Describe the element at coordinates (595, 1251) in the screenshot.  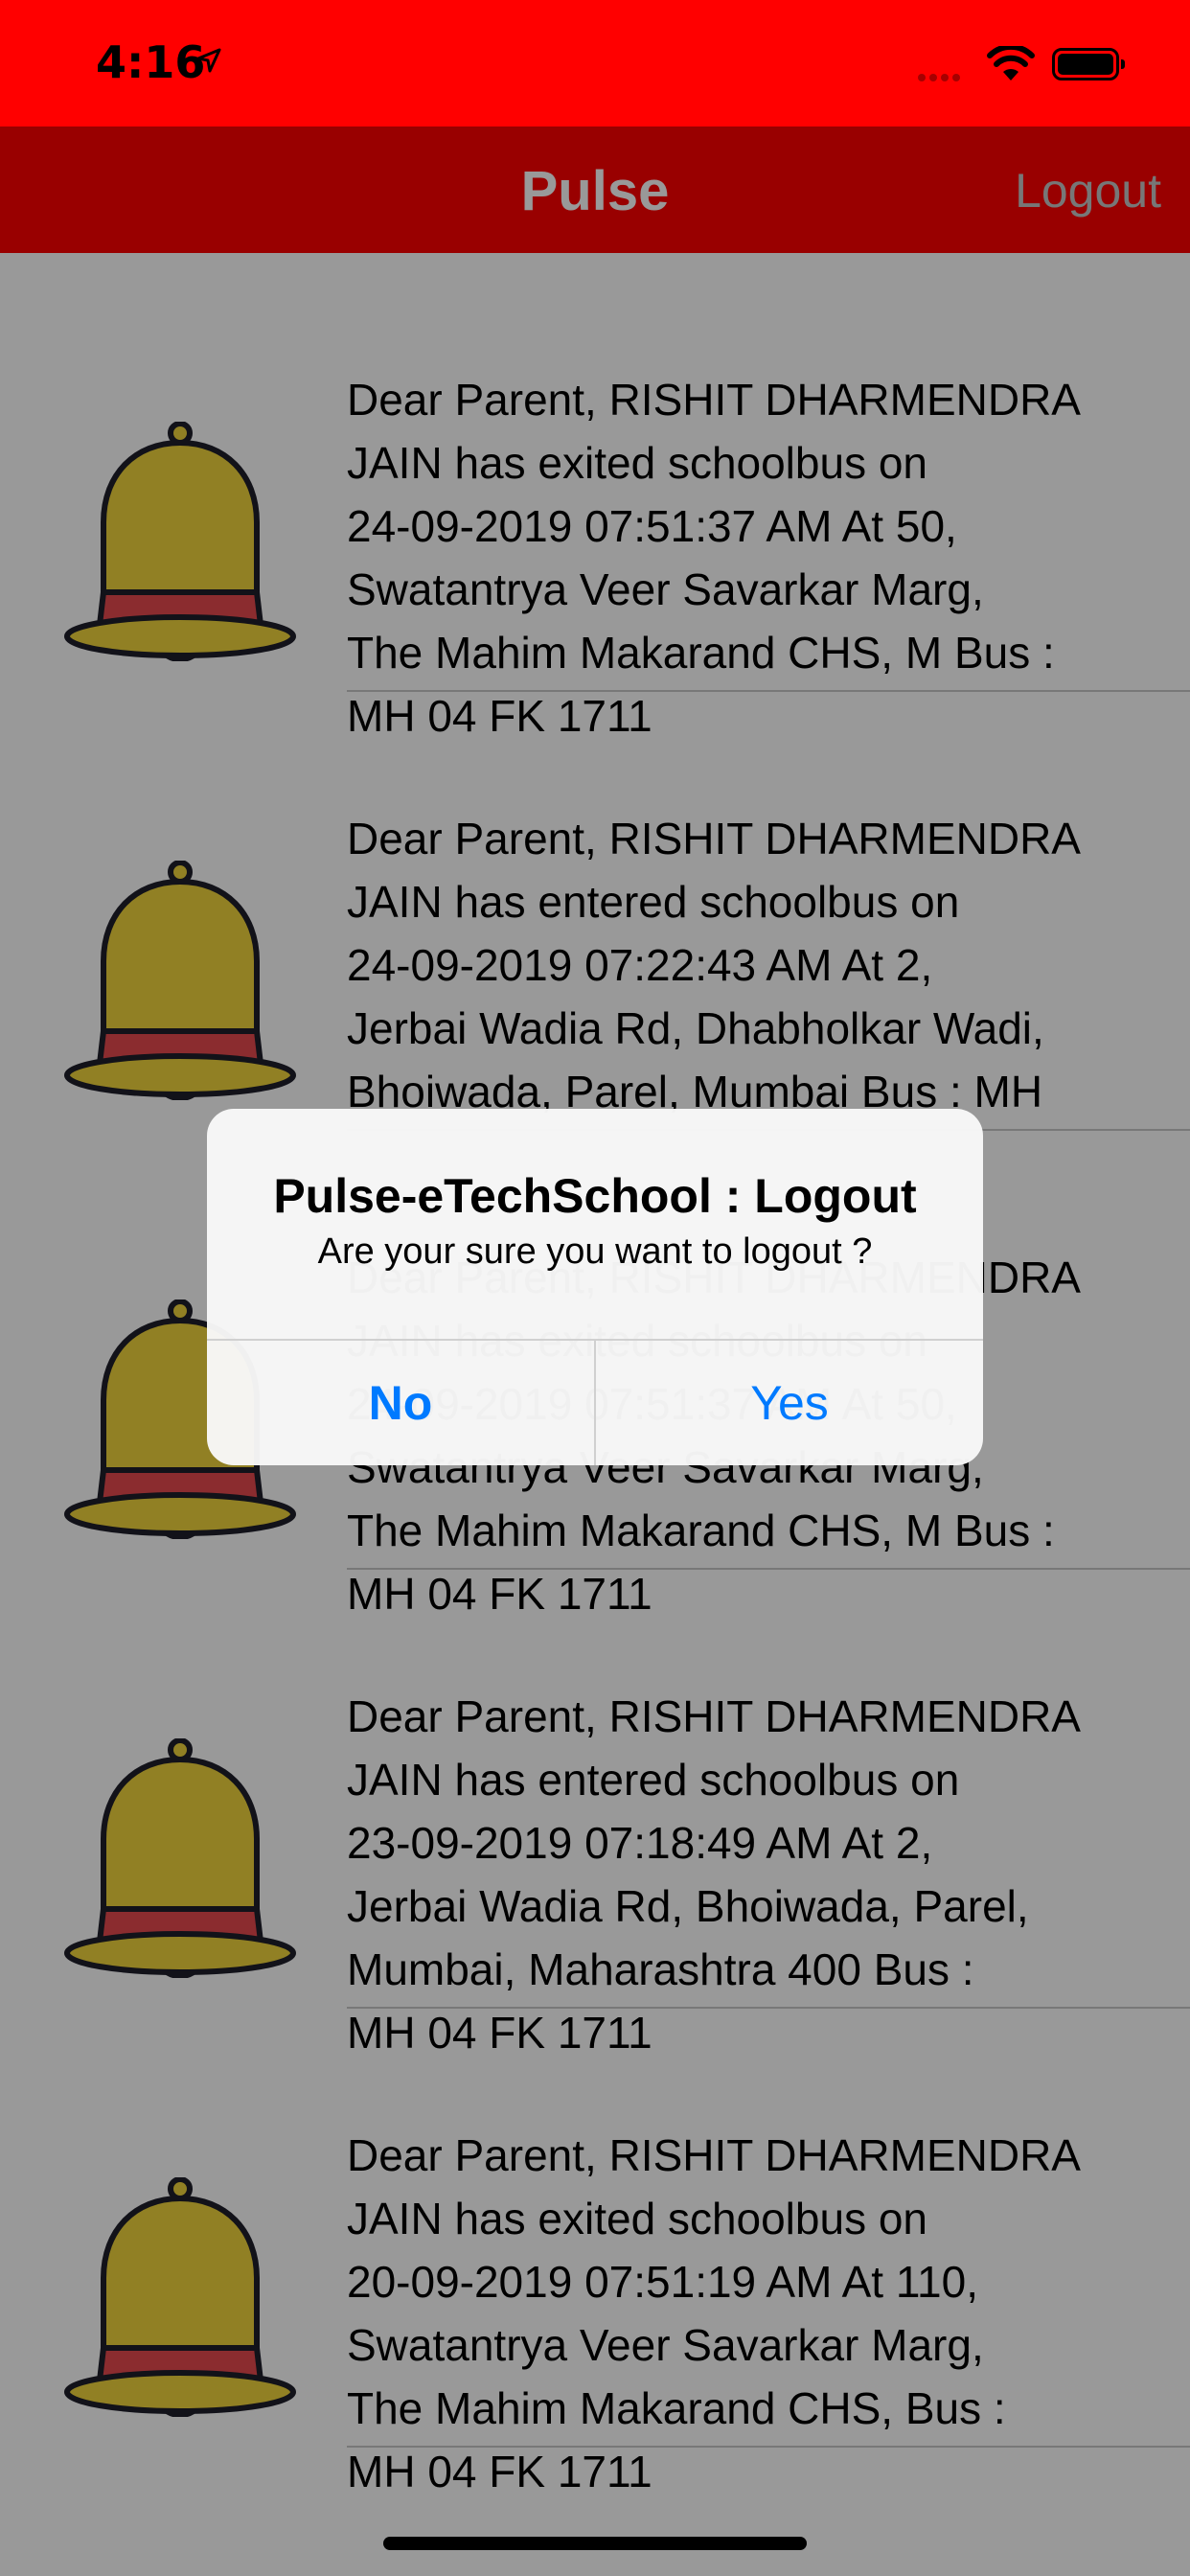
I see `alert-message: Are your sure you want to logout ?` at that location.